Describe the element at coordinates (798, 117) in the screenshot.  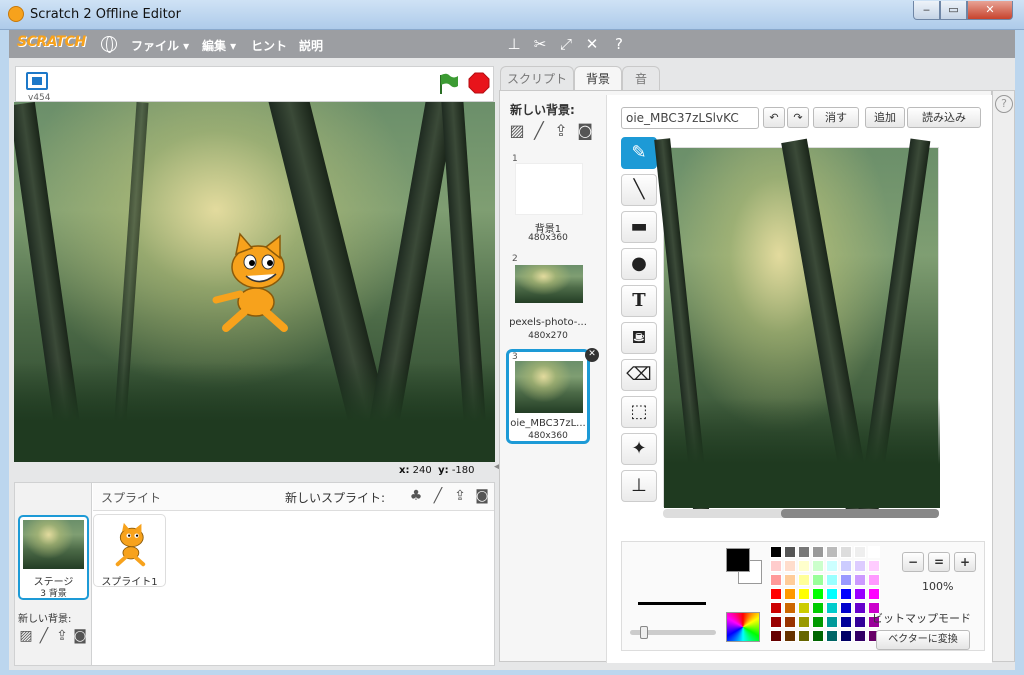
I see `redo-icon: ↷` at that location.